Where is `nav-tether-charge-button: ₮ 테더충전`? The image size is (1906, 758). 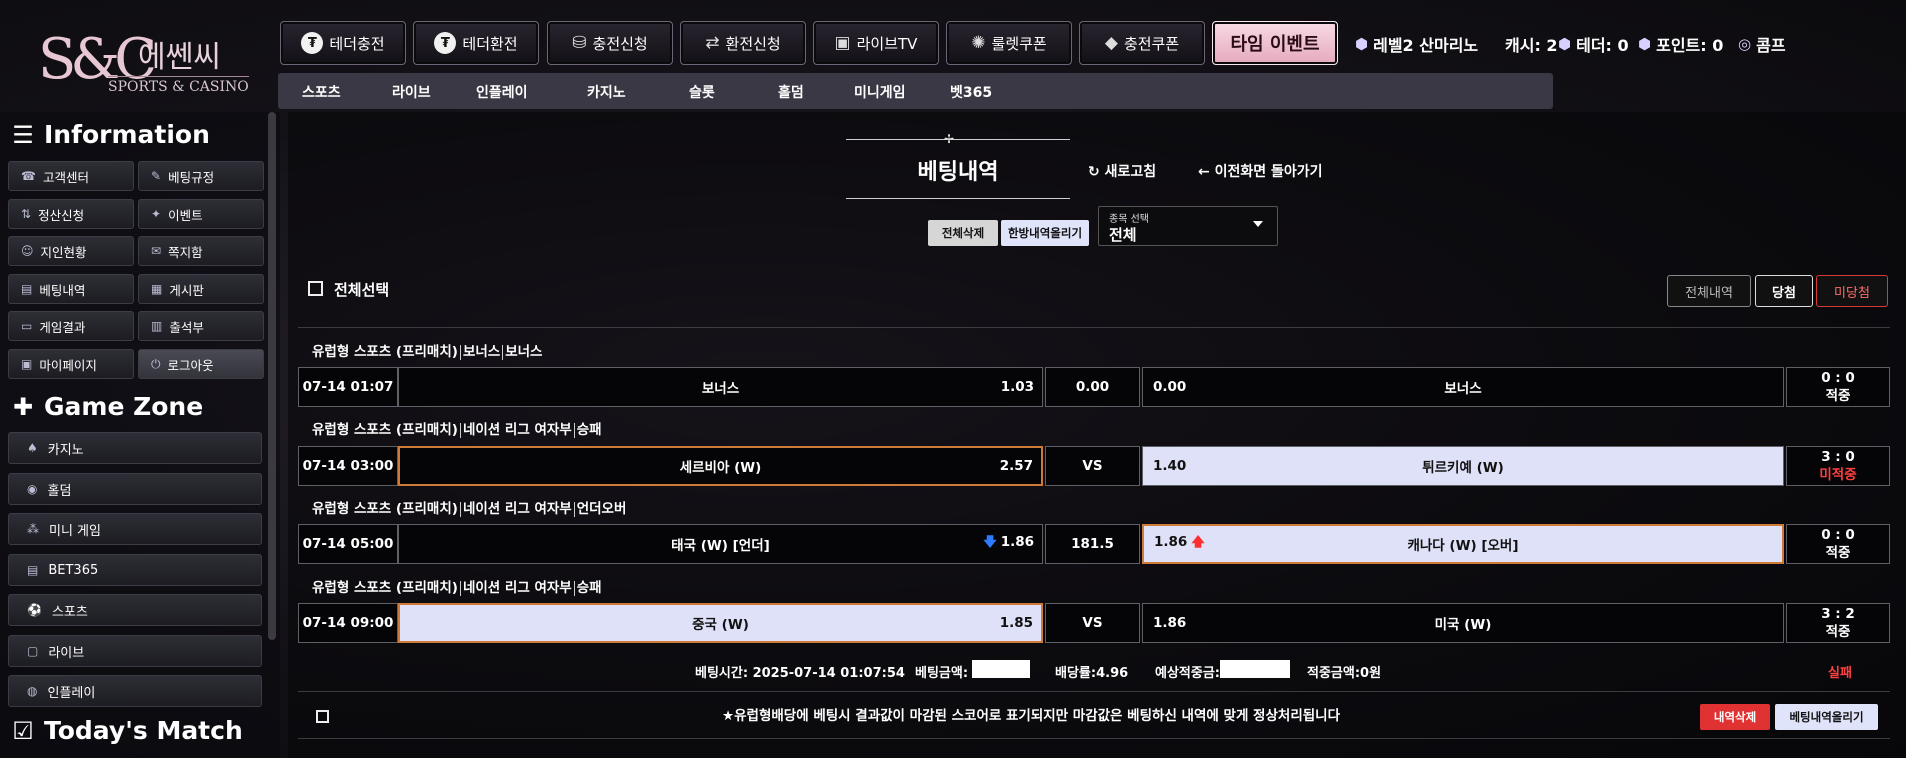
nav-tether-charge-button: ₮ 테더충전 is located at coordinates (343, 43).